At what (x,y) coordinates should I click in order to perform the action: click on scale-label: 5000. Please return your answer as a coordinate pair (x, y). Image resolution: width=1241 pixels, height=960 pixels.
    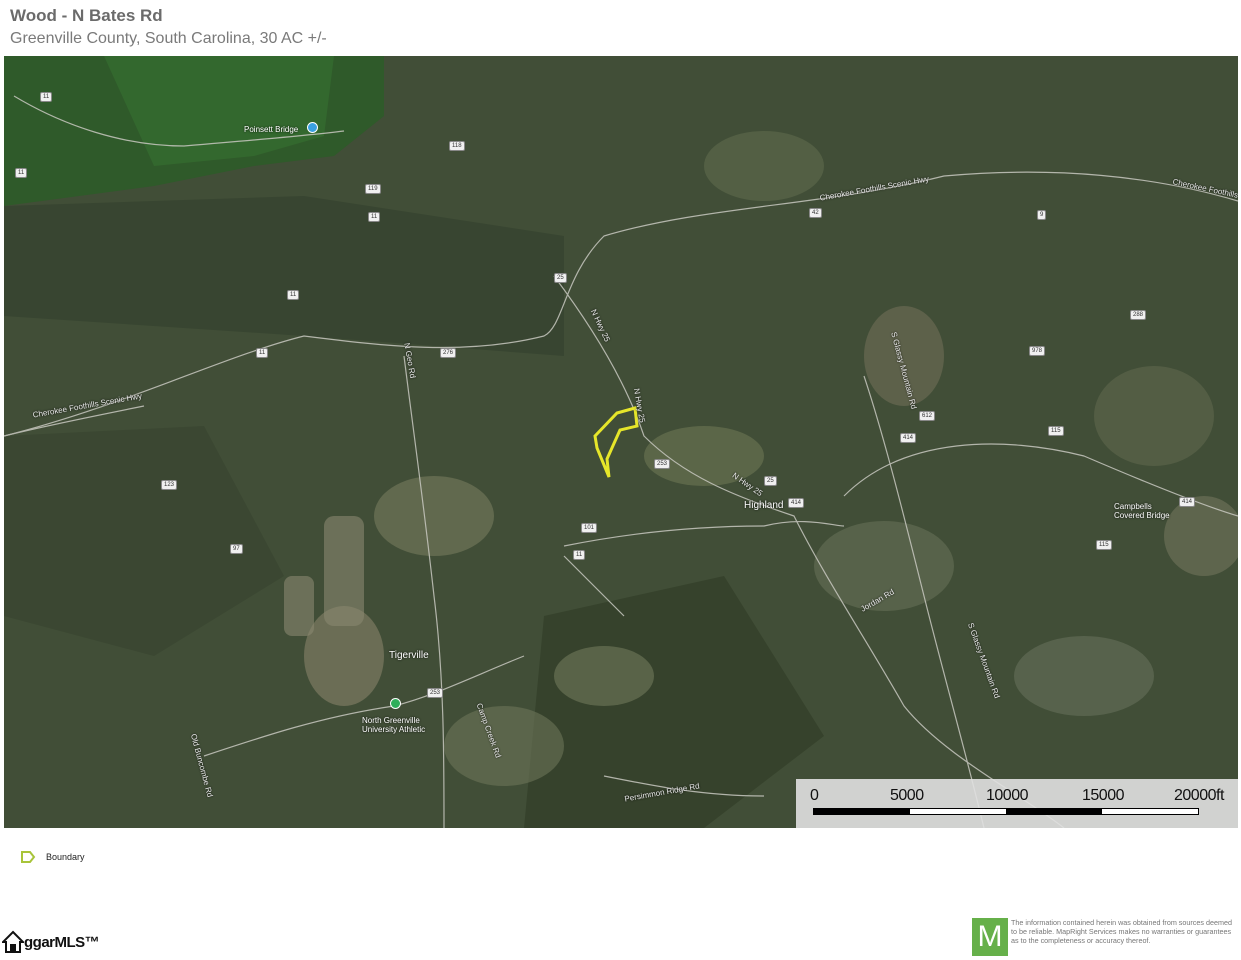
    Looking at the image, I should click on (907, 795).